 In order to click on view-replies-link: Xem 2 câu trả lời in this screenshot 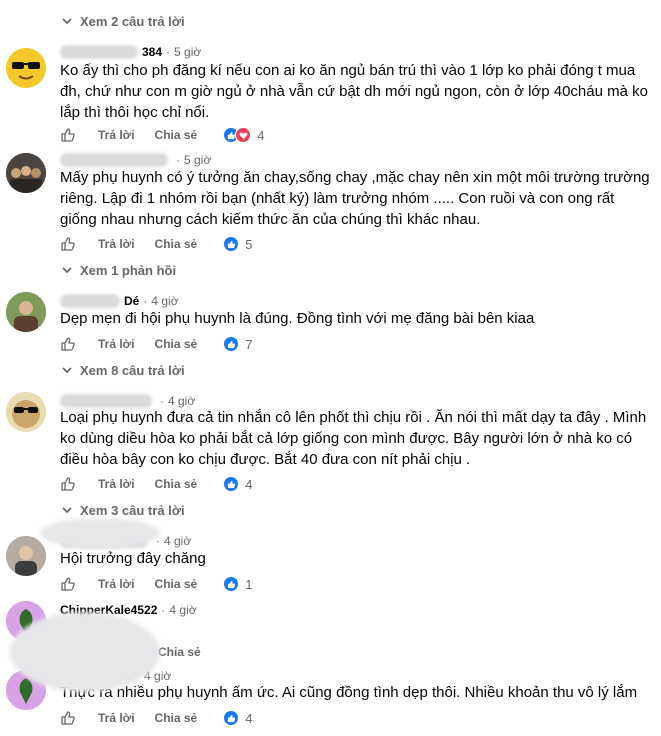, I will do `click(123, 21)`.